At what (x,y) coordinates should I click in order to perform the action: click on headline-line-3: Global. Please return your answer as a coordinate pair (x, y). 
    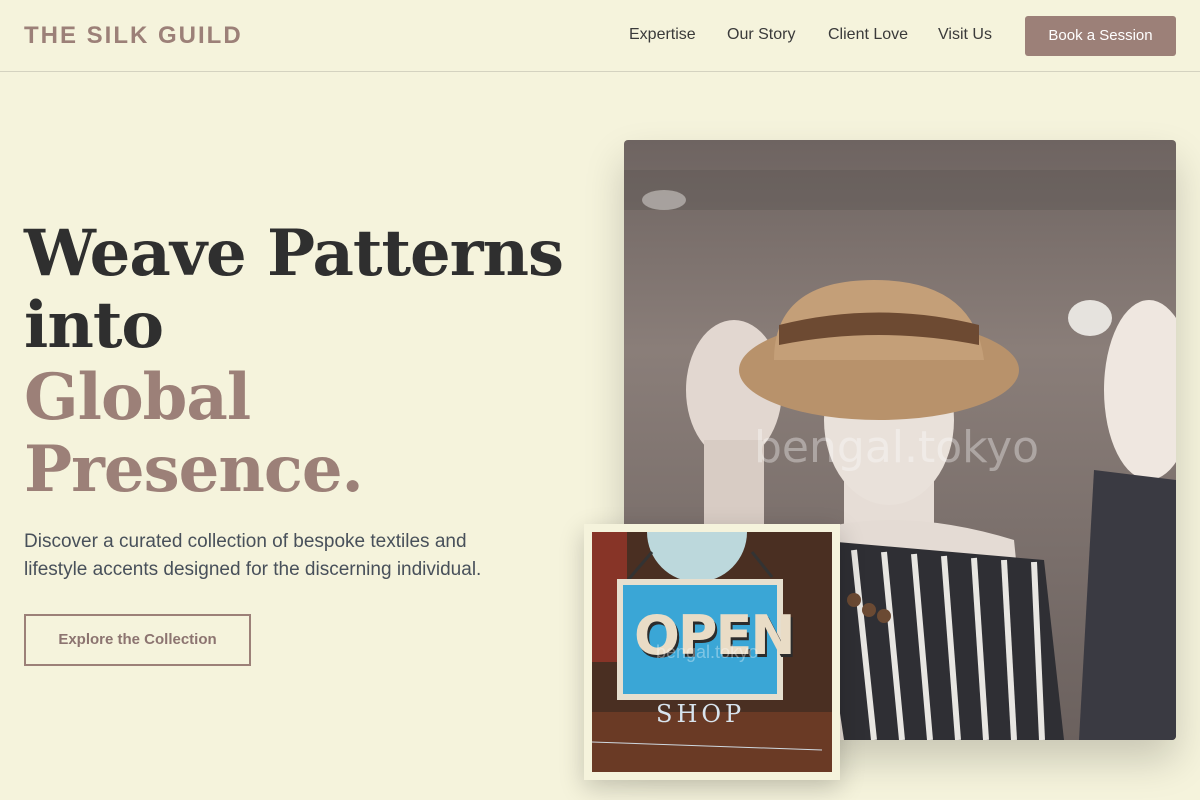
    Looking at the image, I should click on (137, 397).